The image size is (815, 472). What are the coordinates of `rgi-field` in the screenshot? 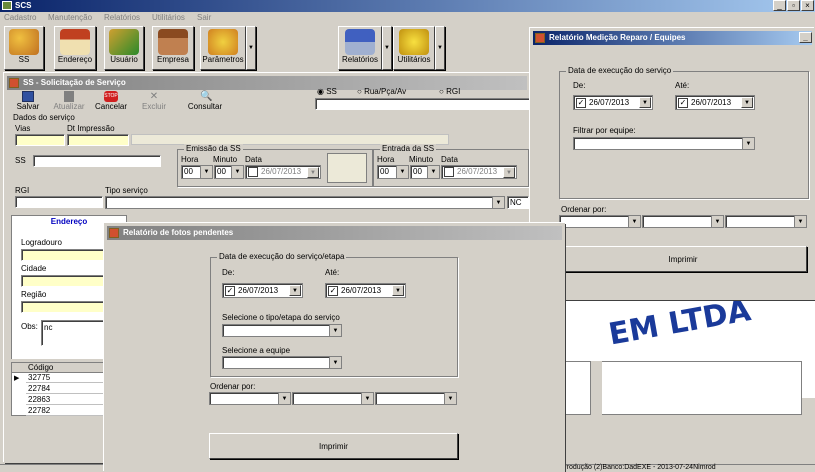 It's located at (59, 202).